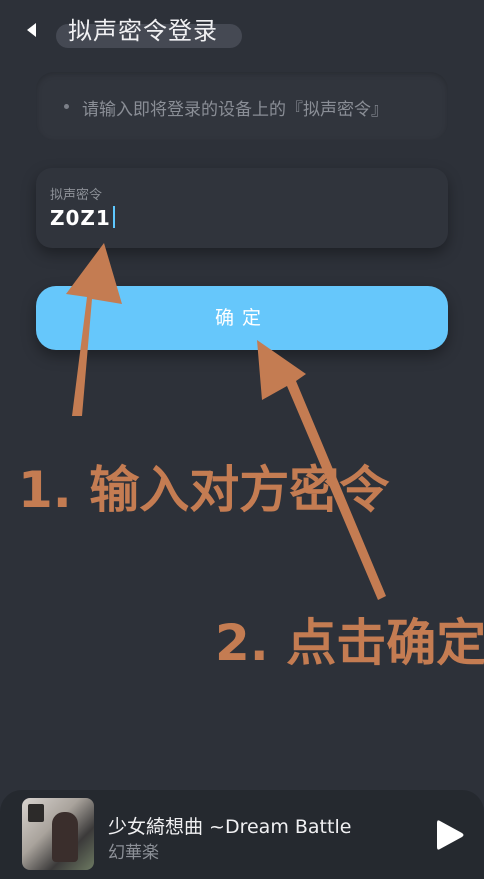 Image resolution: width=484 pixels, height=879 pixels. I want to click on page-title: 拟声密令登录, so click(143, 31).